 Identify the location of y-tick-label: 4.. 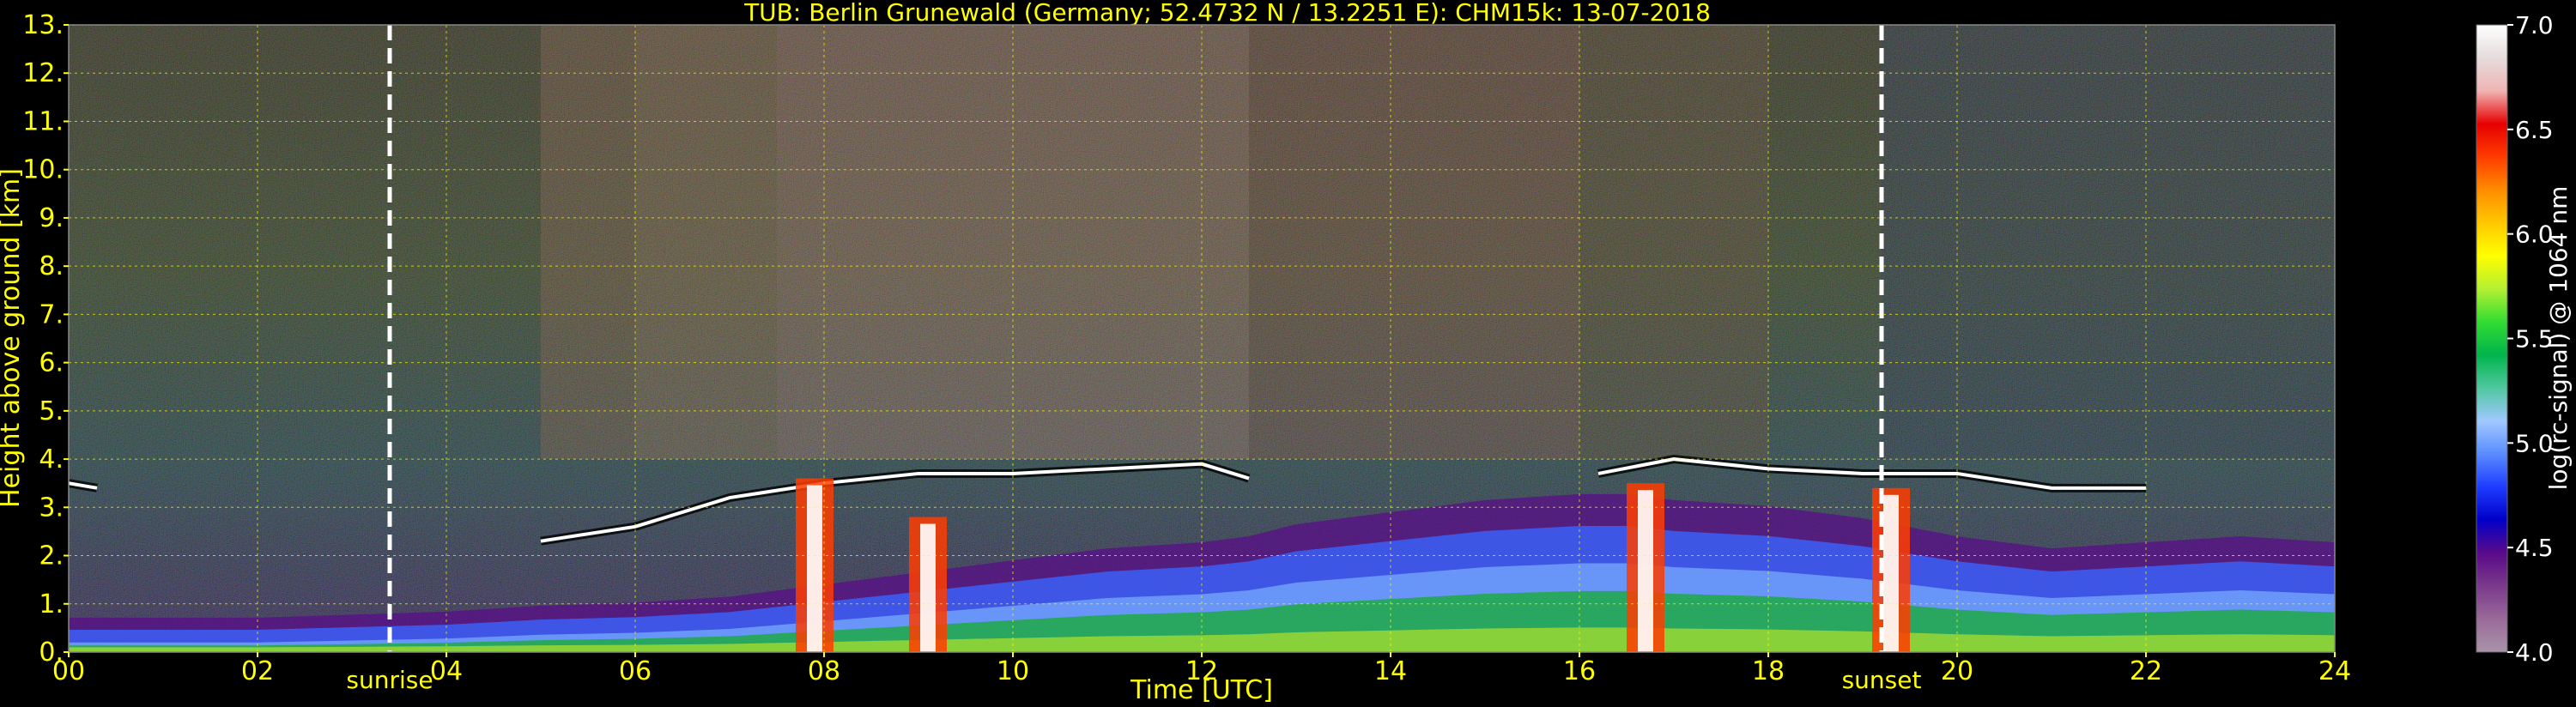
(51, 459).